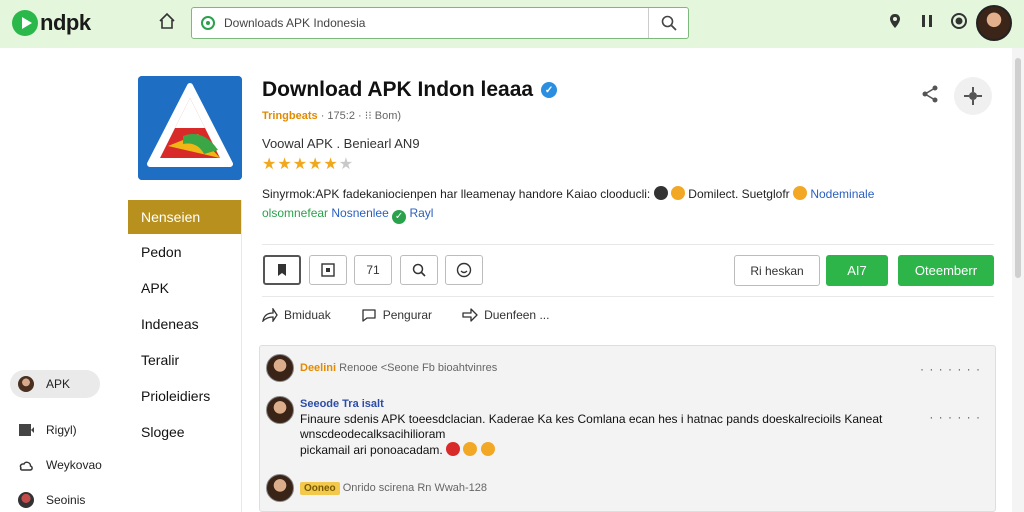 The height and width of the screenshot is (512, 1024). I want to click on developer-line: Tringbeats · 175:2 · ⁝⁝ Bom), so click(331, 115).